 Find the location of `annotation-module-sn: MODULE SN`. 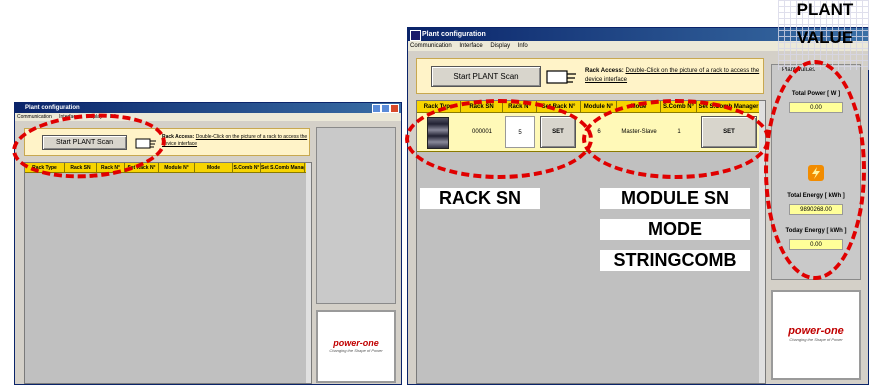

annotation-module-sn: MODULE SN is located at coordinates (675, 198).